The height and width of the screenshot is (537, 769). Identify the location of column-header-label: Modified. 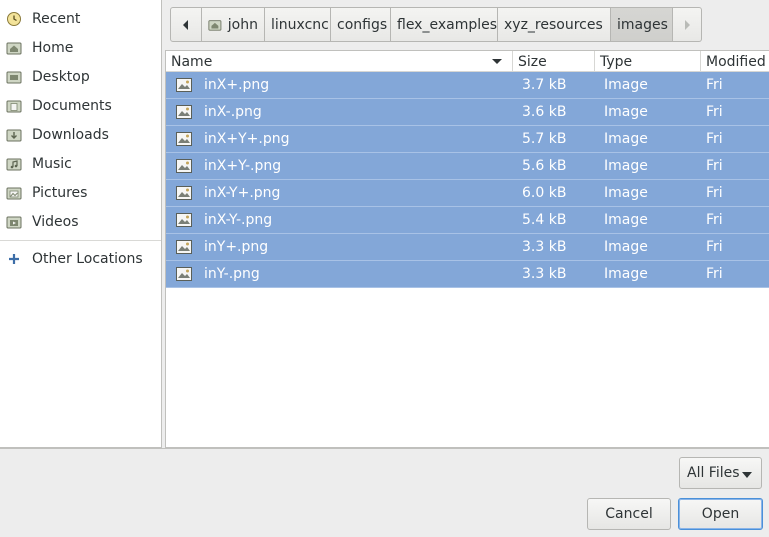
(736, 61).